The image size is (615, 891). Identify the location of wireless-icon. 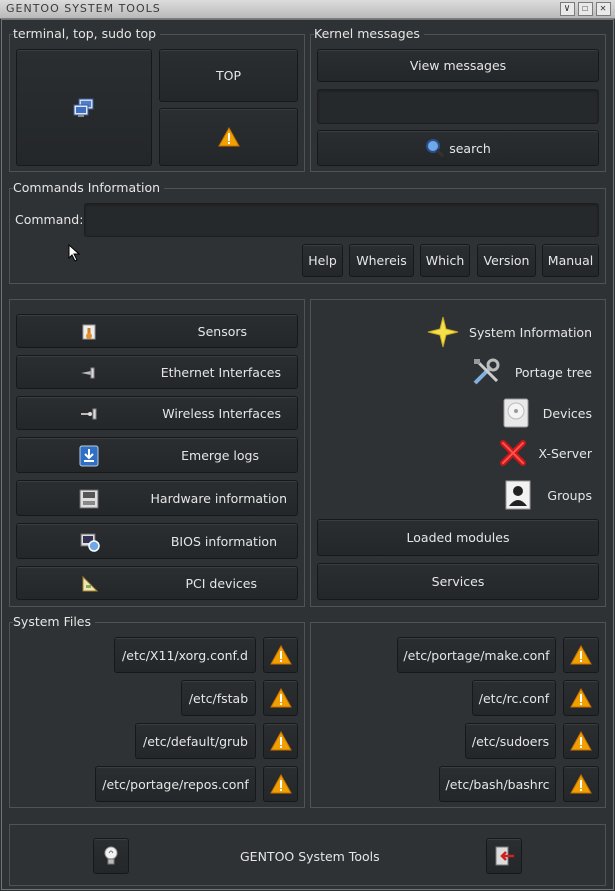
(89, 414).